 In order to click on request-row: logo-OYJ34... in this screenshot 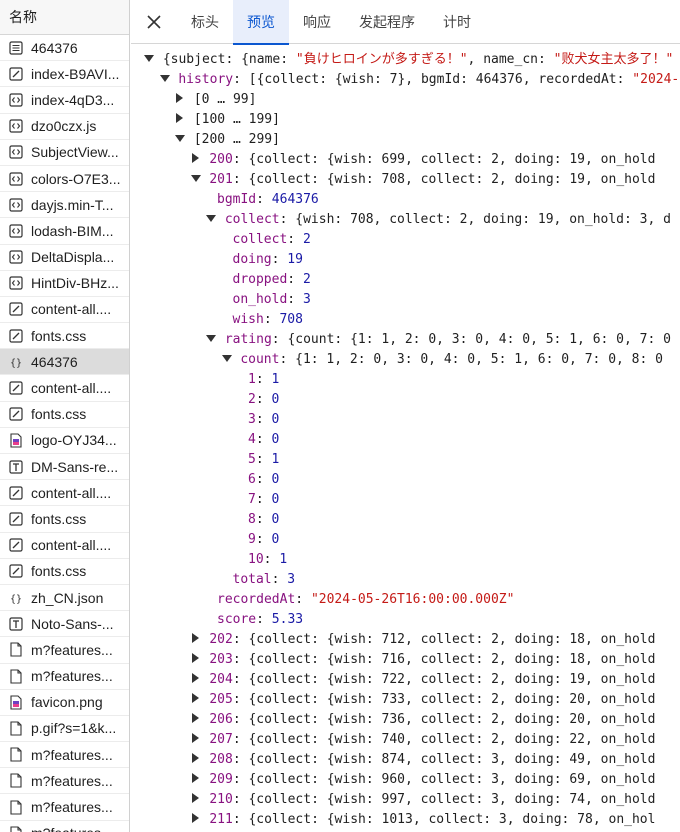, I will do `click(64, 441)`.